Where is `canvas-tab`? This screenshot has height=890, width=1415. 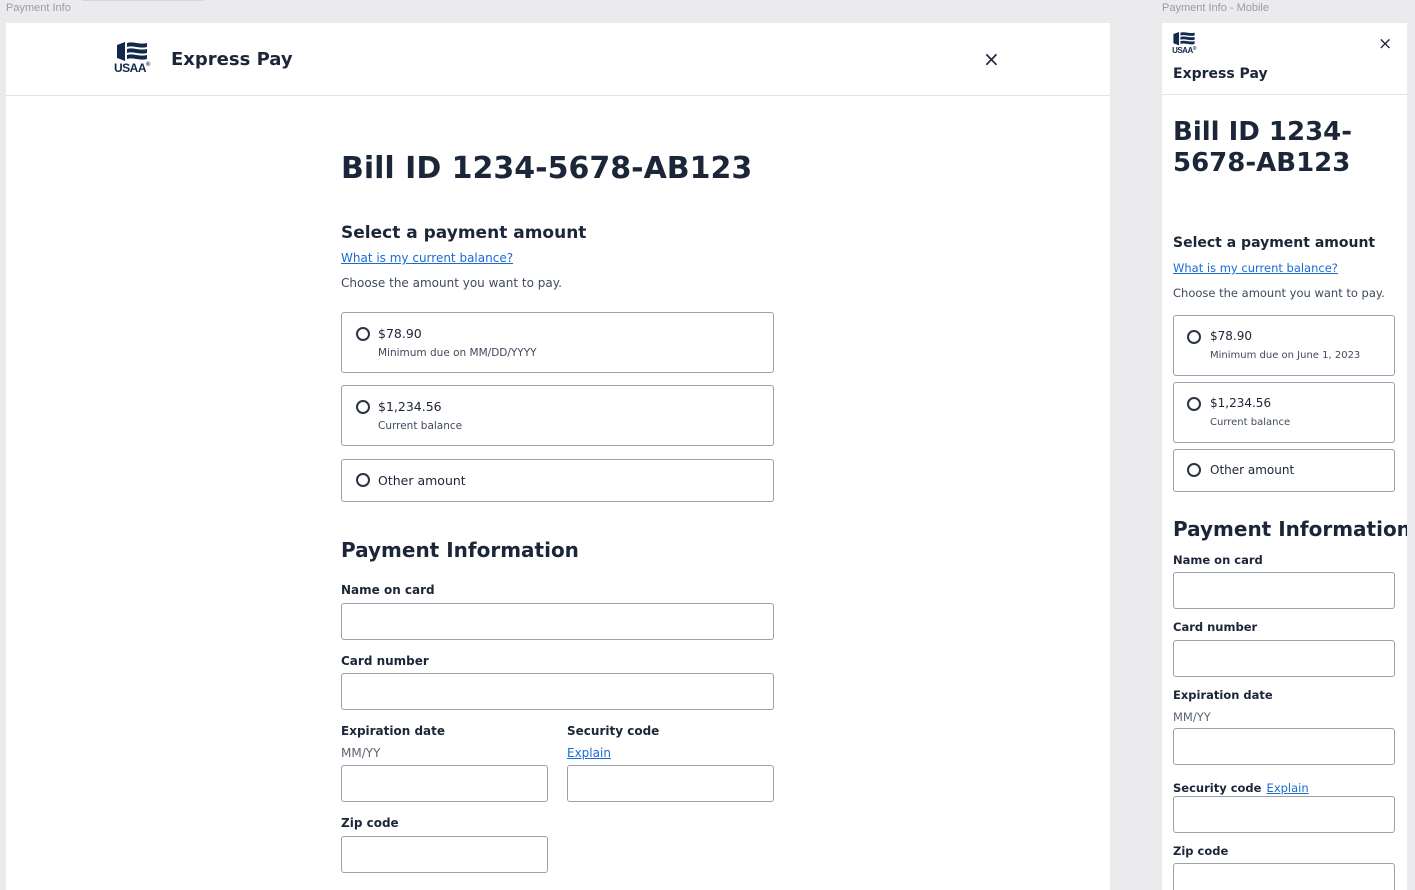 canvas-tab is located at coordinates (142, 0).